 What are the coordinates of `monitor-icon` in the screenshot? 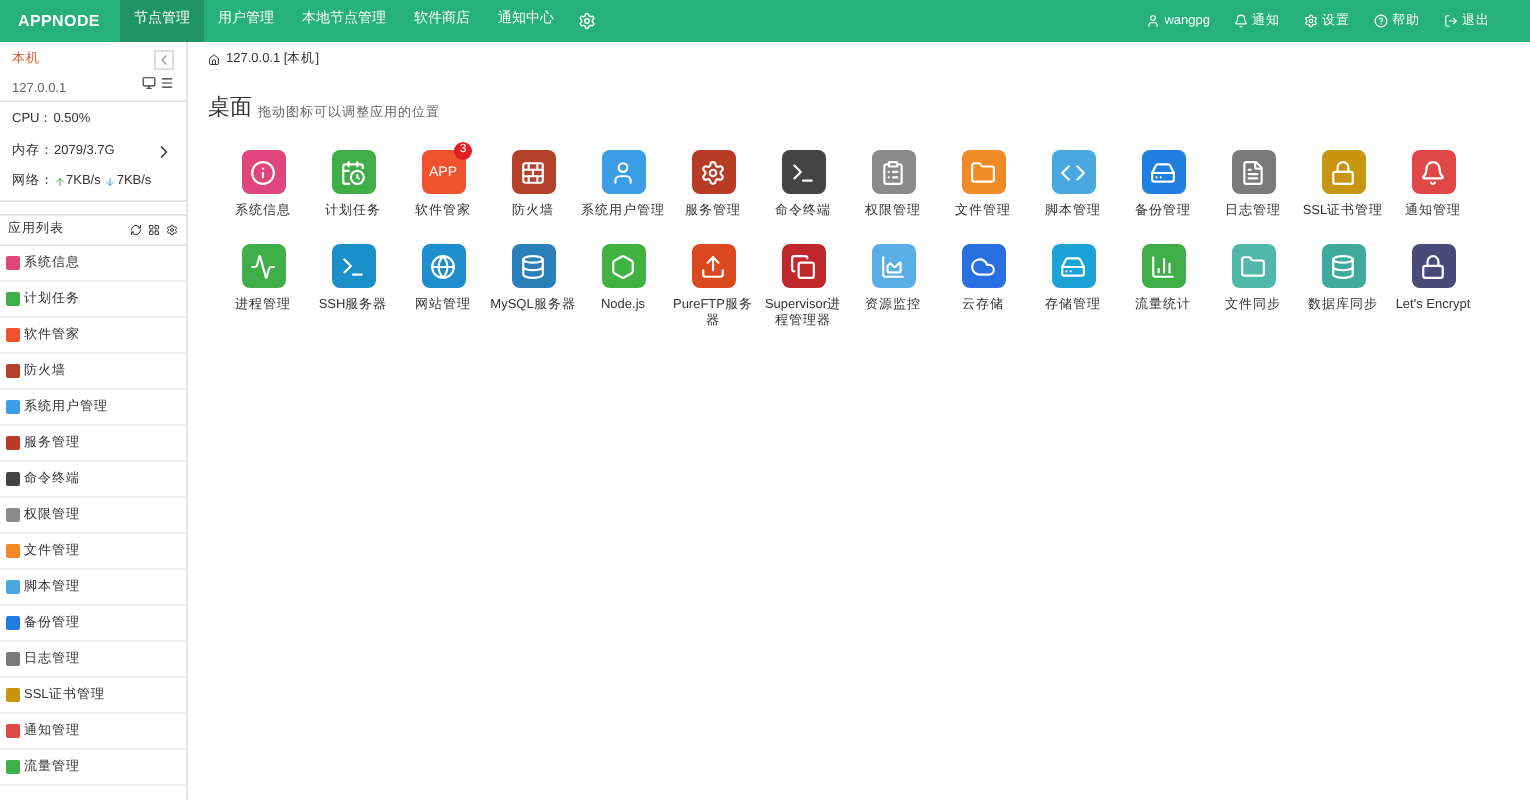 It's located at (149, 83).